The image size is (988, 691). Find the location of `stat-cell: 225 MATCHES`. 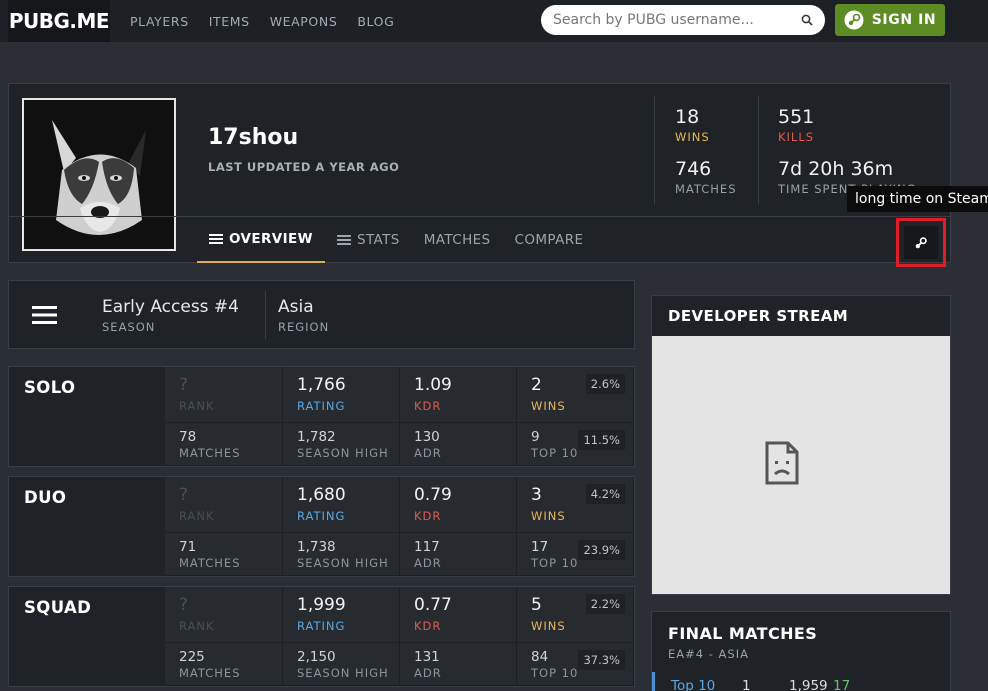

stat-cell: 225 MATCHES is located at coordinates (224, 664).